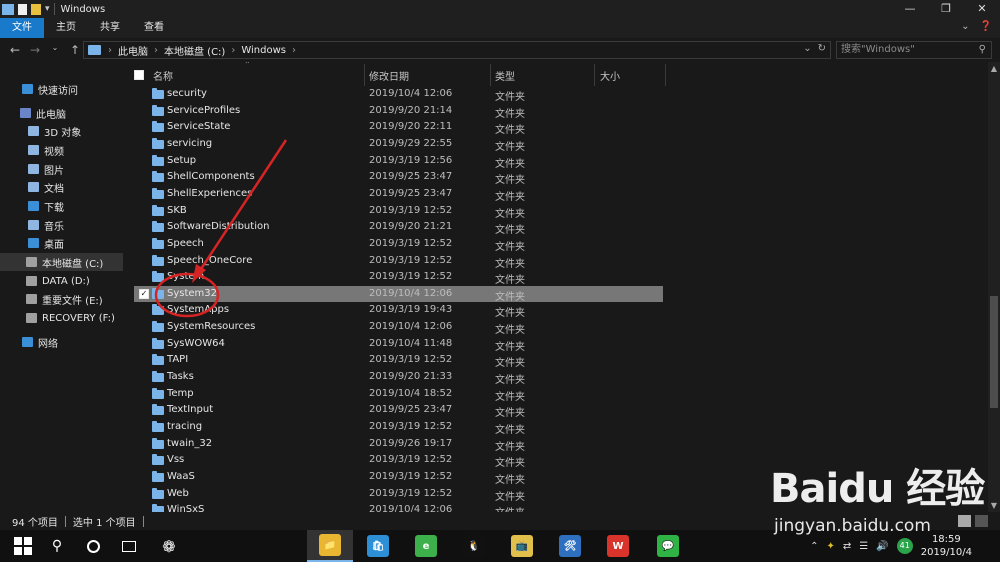 The height and width of the screenshot is (562, 1000). What do you see at coordinates (946, 9) in the screenshot?
I see `maximize-button: ❐` at bounding box center [946, 9].